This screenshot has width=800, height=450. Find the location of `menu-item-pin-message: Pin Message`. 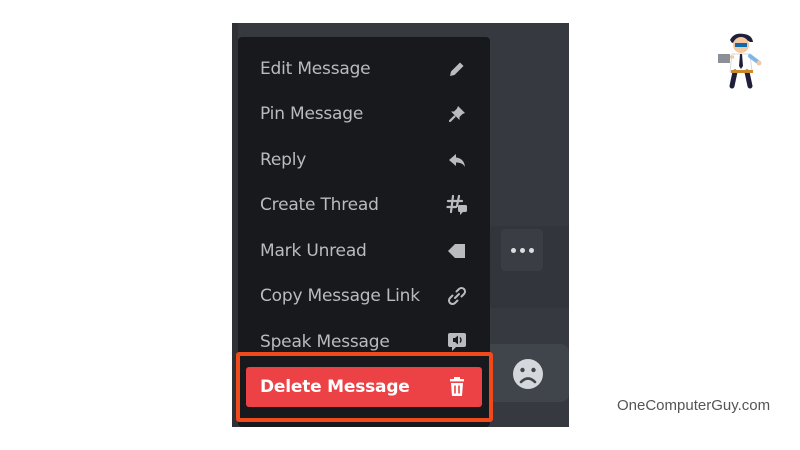

menu-item-pin-message: Pin Message is located at coordinates (364, 114).